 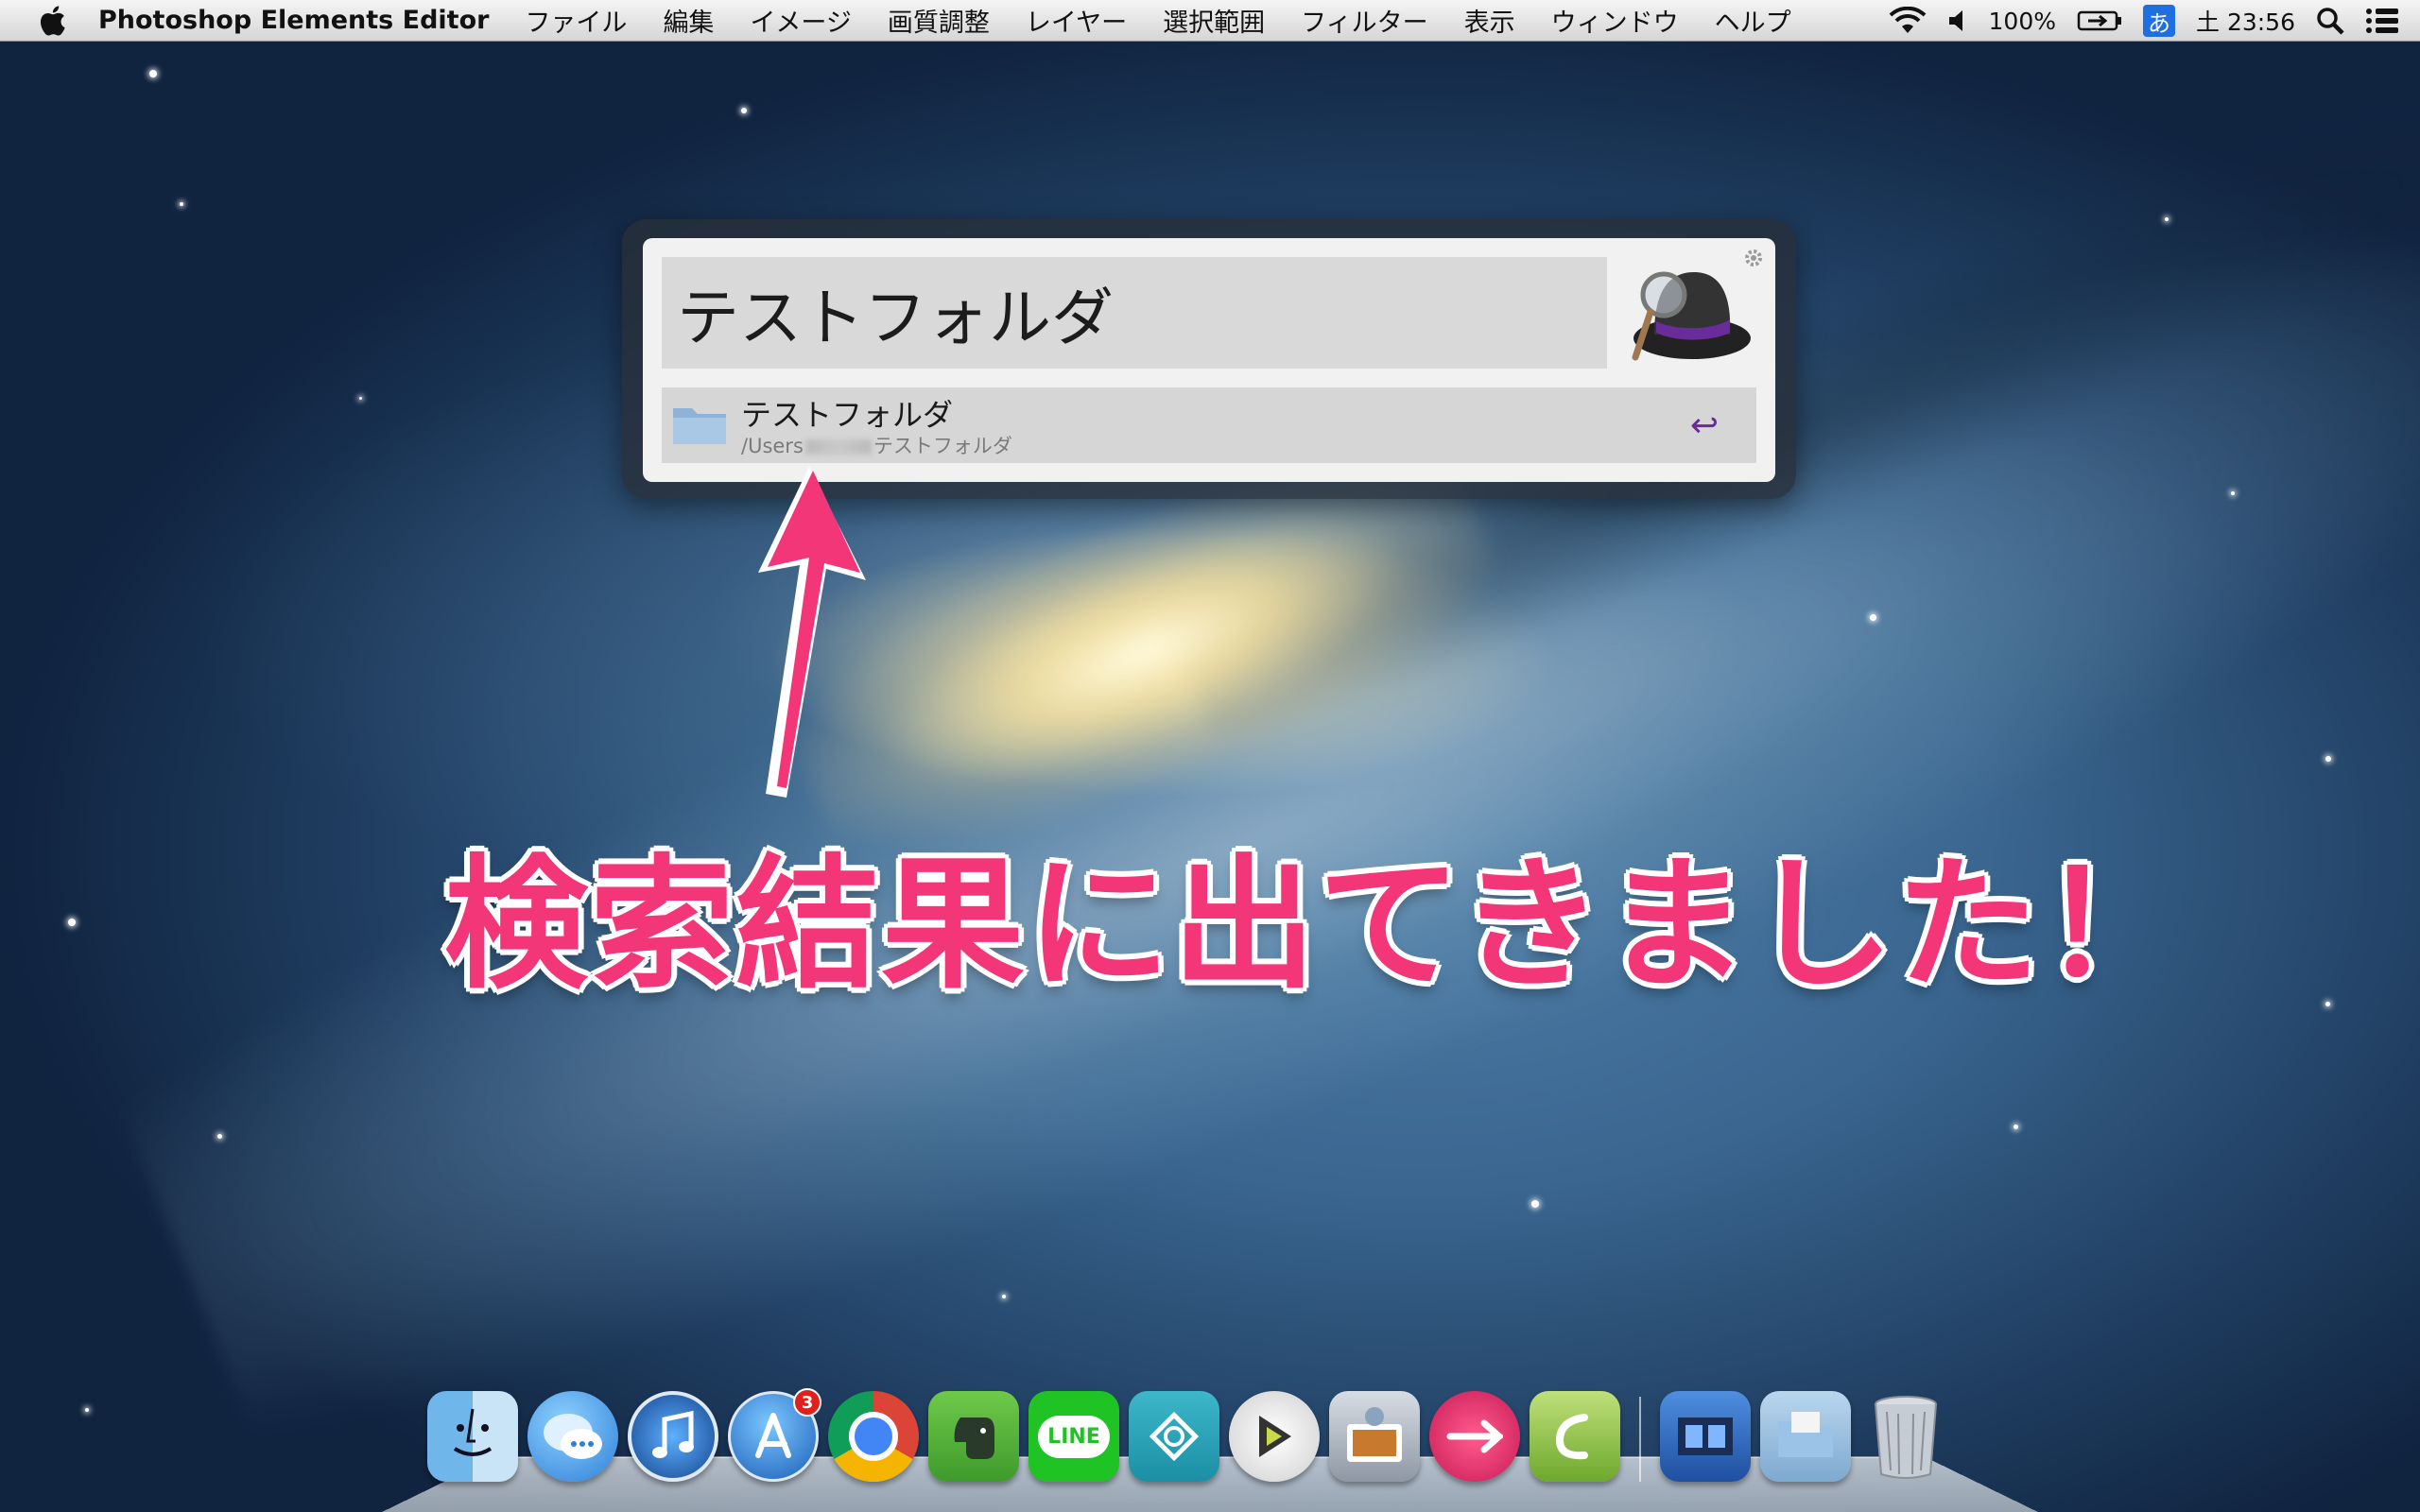 I want to click on alfred-result-item: テストフォルダ /Users テストフォルダ ↩, so click(x=1209, y=425).